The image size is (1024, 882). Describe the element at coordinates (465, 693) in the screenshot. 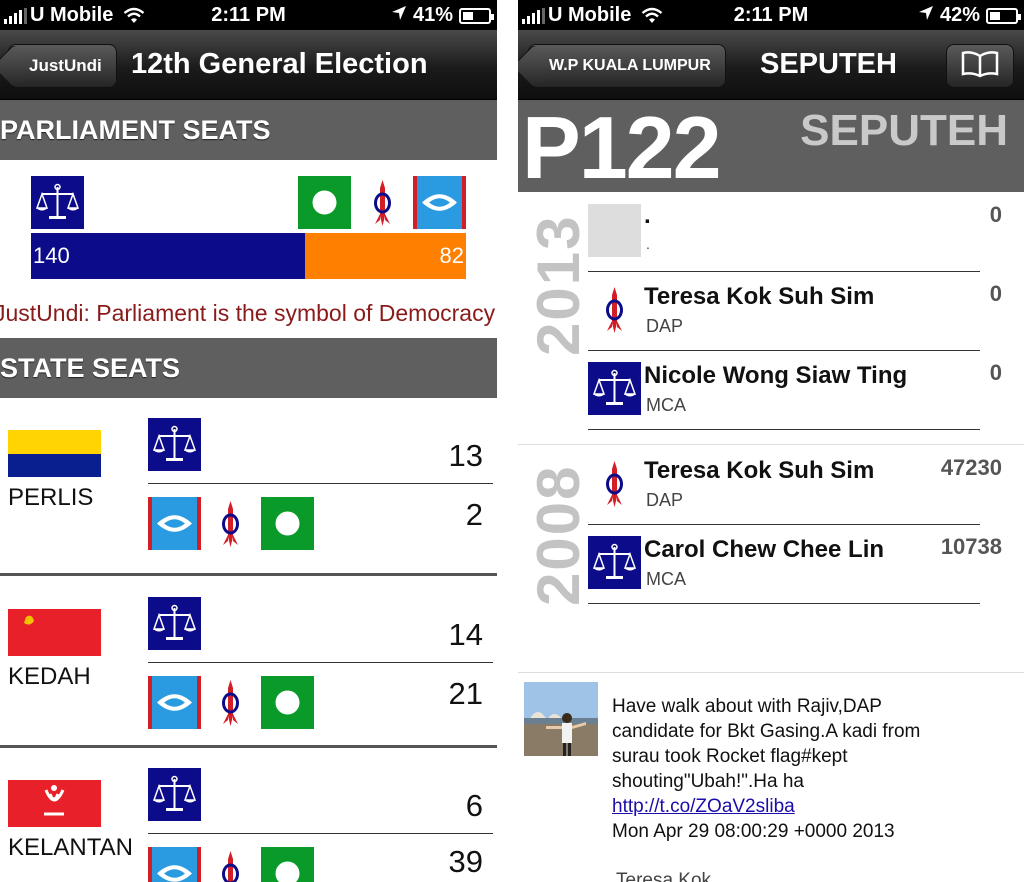

I see `pr-seat-count: 21` at that location.